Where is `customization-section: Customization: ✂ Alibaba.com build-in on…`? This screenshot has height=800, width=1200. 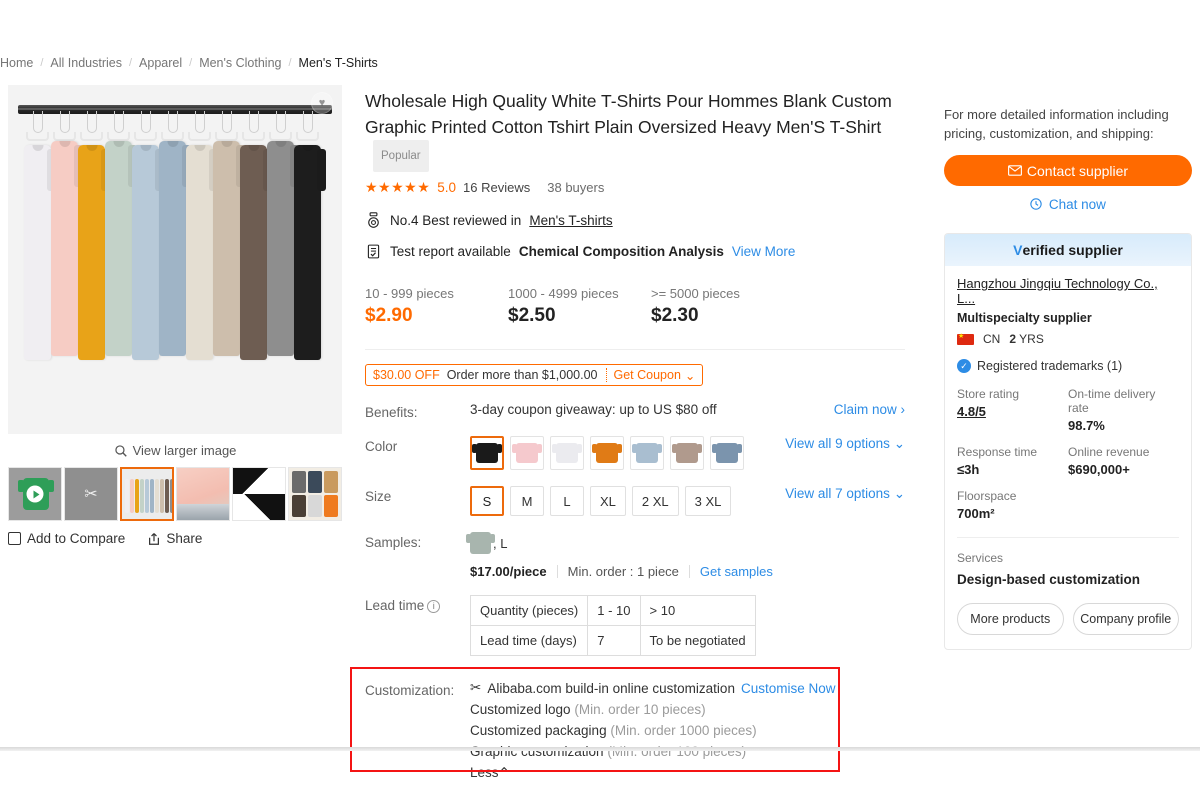 customization-section: Customization: ✂ Alibaba.com build-in on… is located at coordinates (627, 724).